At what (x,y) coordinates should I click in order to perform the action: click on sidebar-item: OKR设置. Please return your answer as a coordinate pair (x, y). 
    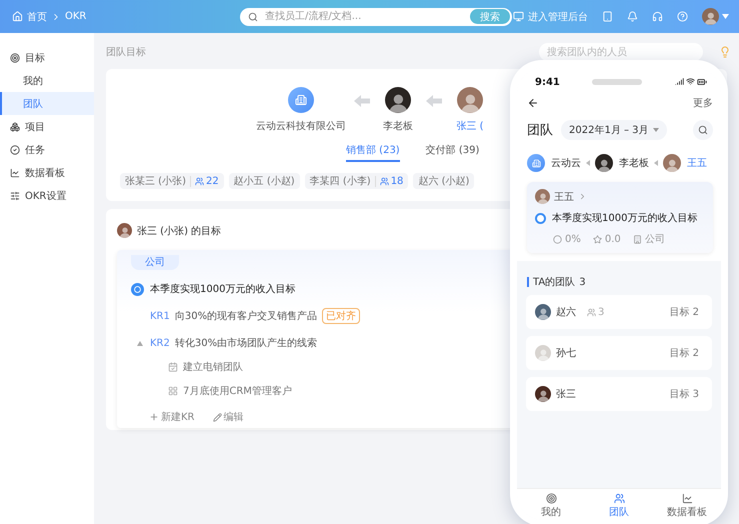
    Looking at the image, I should click on (47, 195).